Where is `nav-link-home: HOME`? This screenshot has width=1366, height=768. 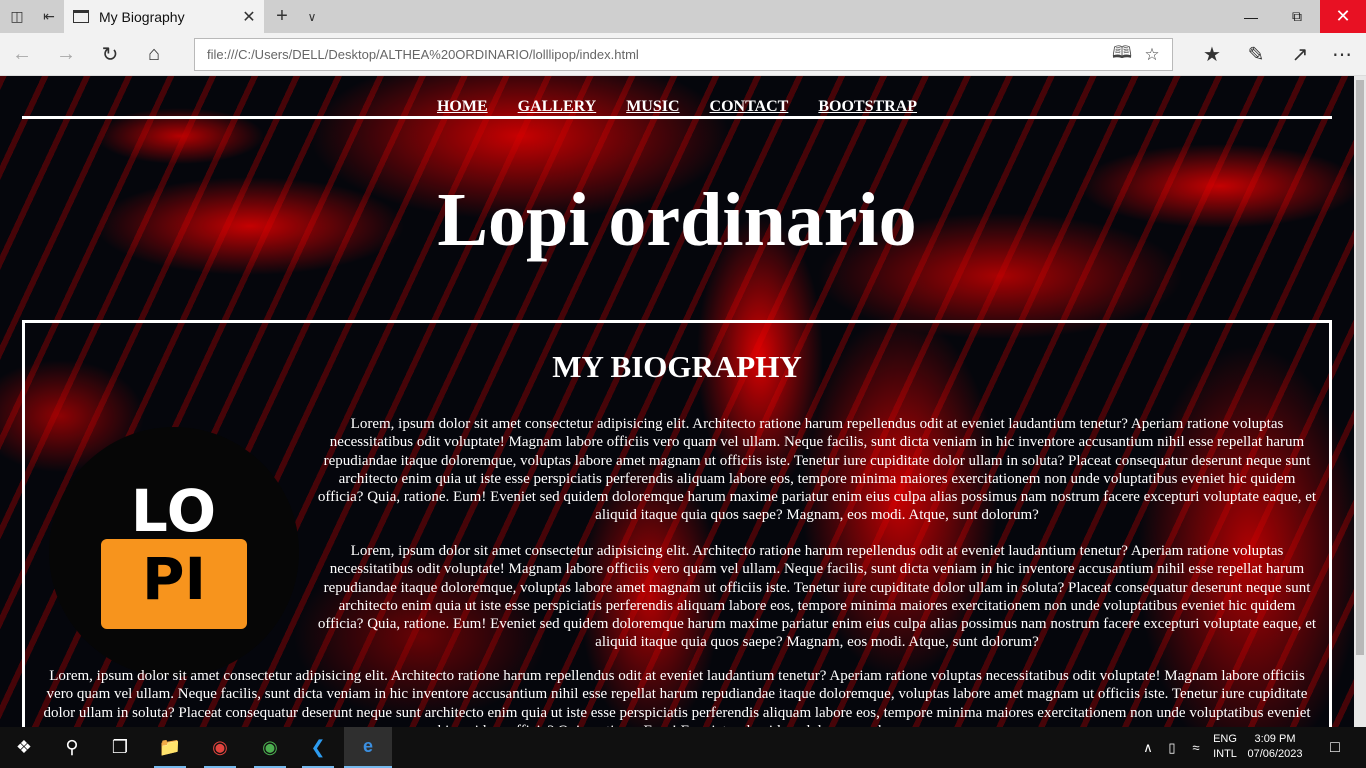 nav-link-home: HOME is located at coordinates (462, 108).